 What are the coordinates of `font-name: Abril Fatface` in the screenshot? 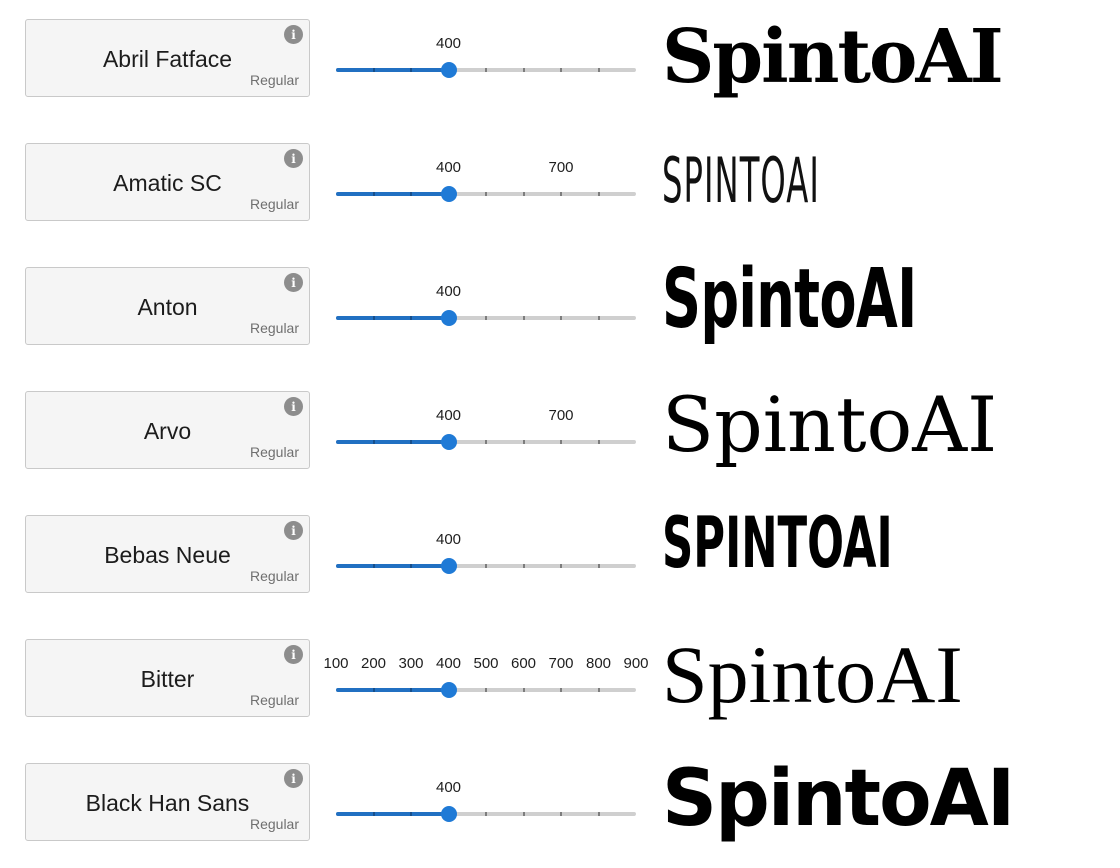 It's located at (167, 59).